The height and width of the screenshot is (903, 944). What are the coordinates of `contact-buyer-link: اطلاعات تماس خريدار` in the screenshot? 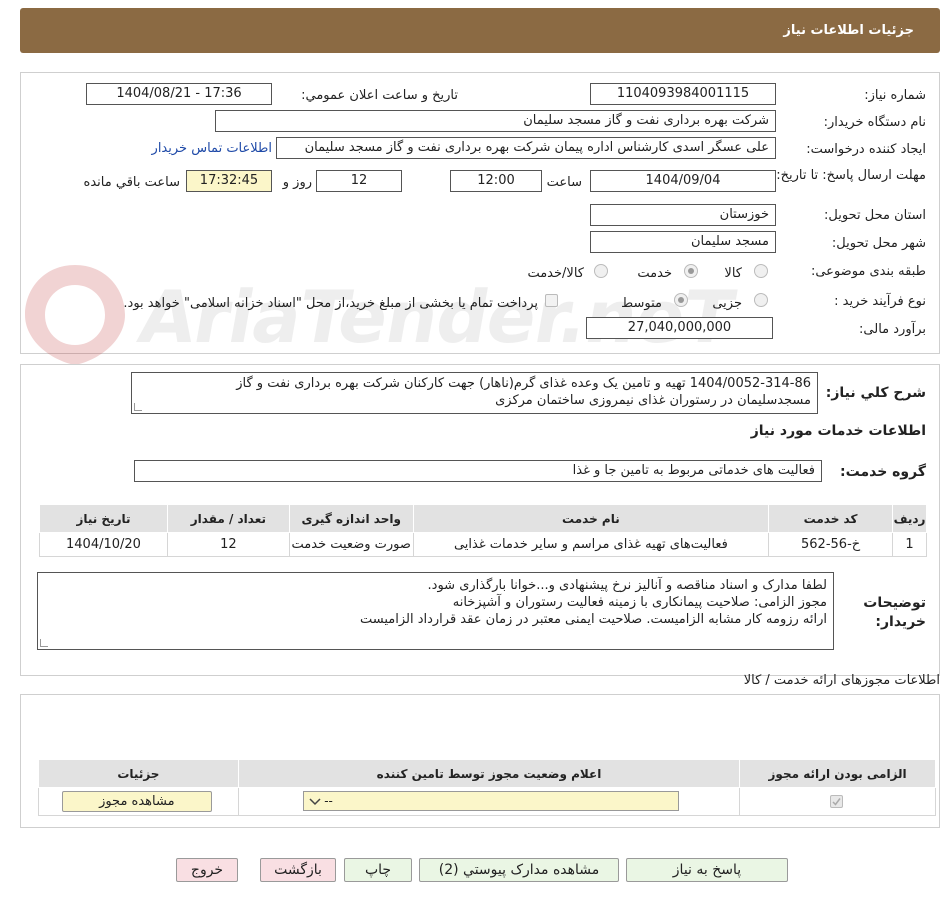 It's located at (212, 148).